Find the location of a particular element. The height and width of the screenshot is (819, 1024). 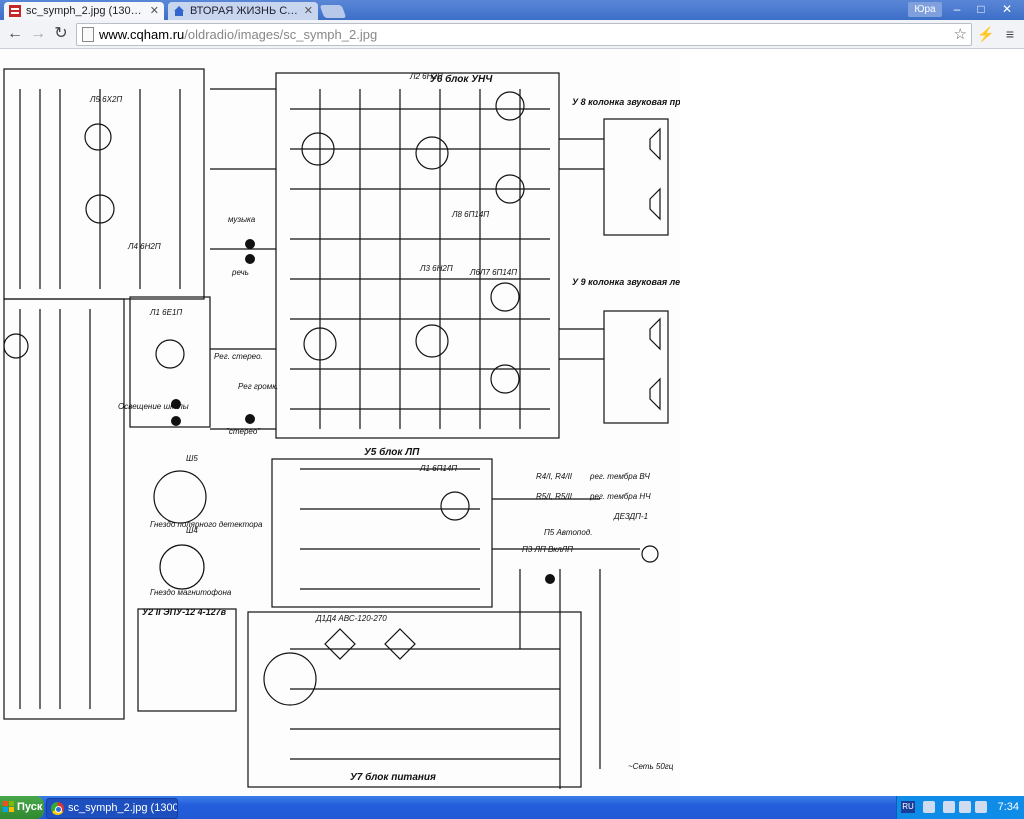

r5-label: R5/I, R5/II is located at coordinates (554, 496).